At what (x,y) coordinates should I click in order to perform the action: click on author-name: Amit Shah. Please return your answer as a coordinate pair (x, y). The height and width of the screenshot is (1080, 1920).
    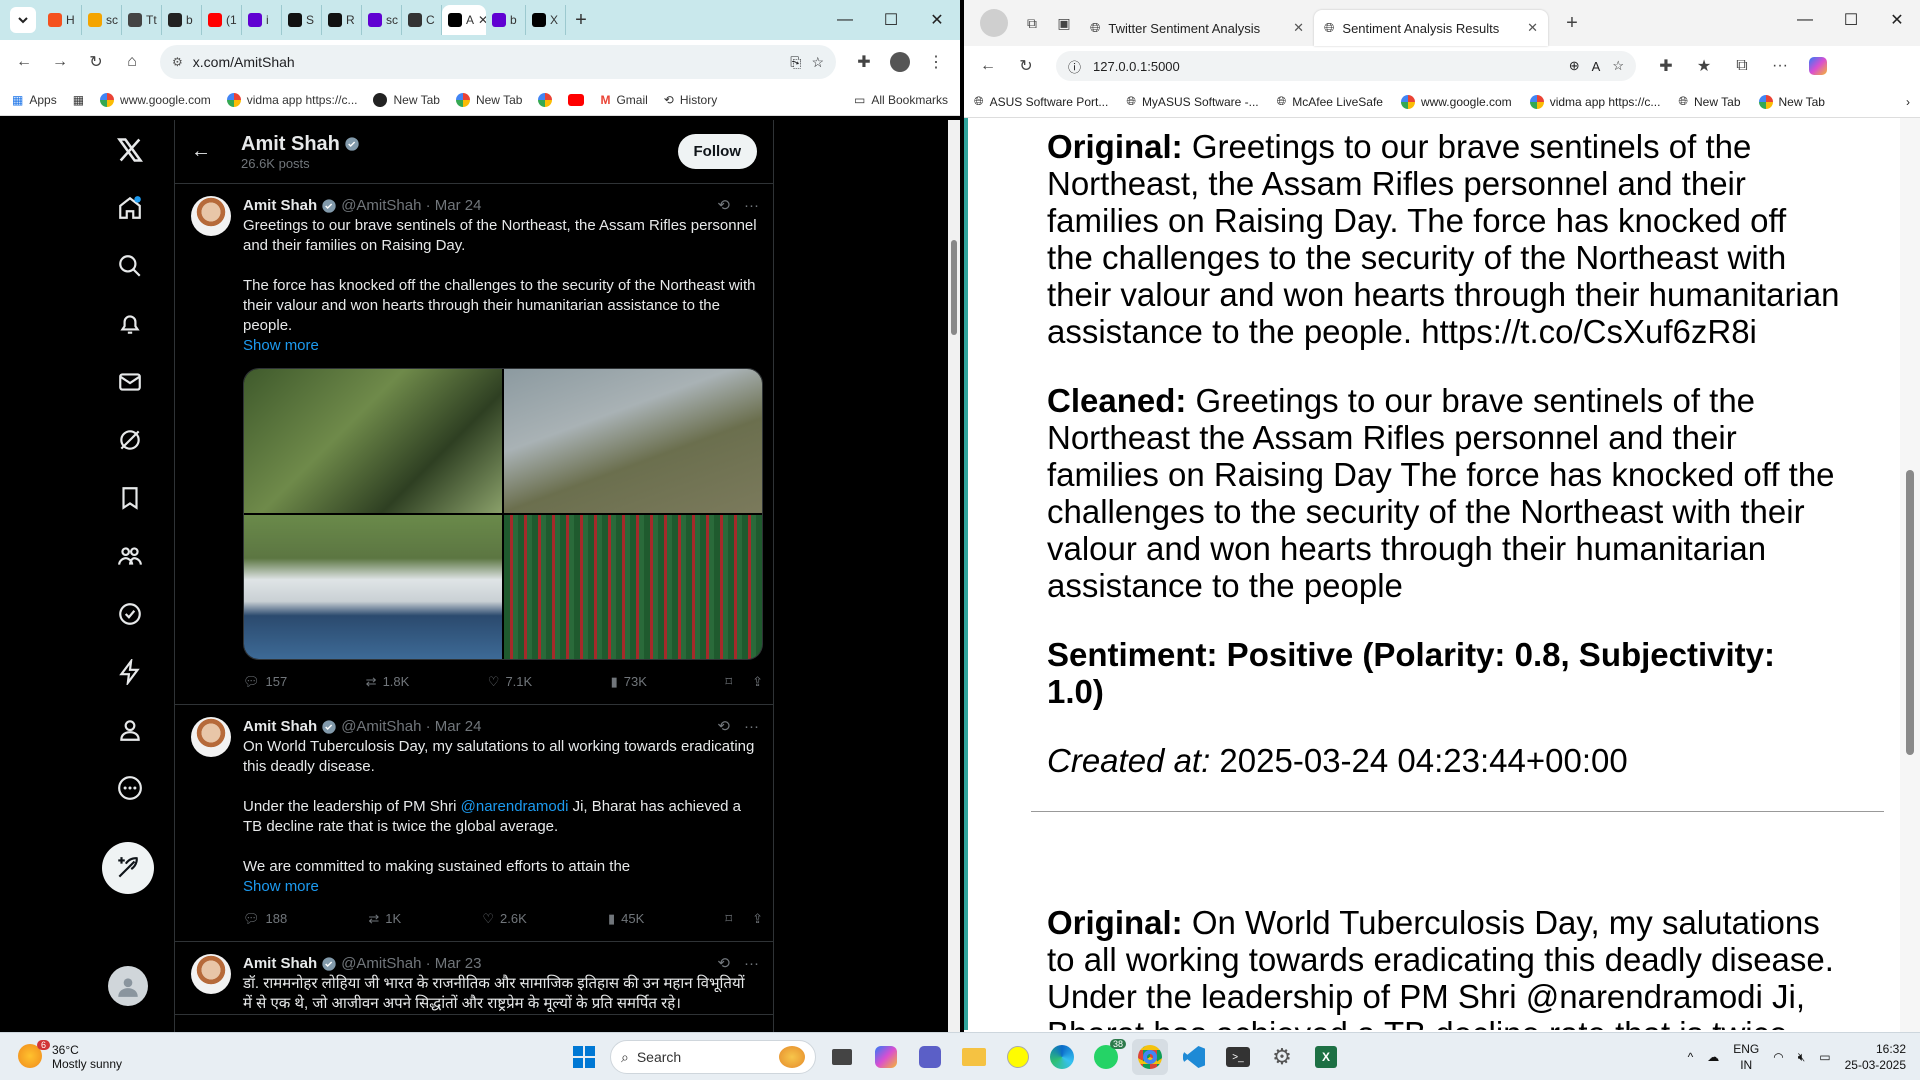
    Looking at the image, I should click on (280, 206).